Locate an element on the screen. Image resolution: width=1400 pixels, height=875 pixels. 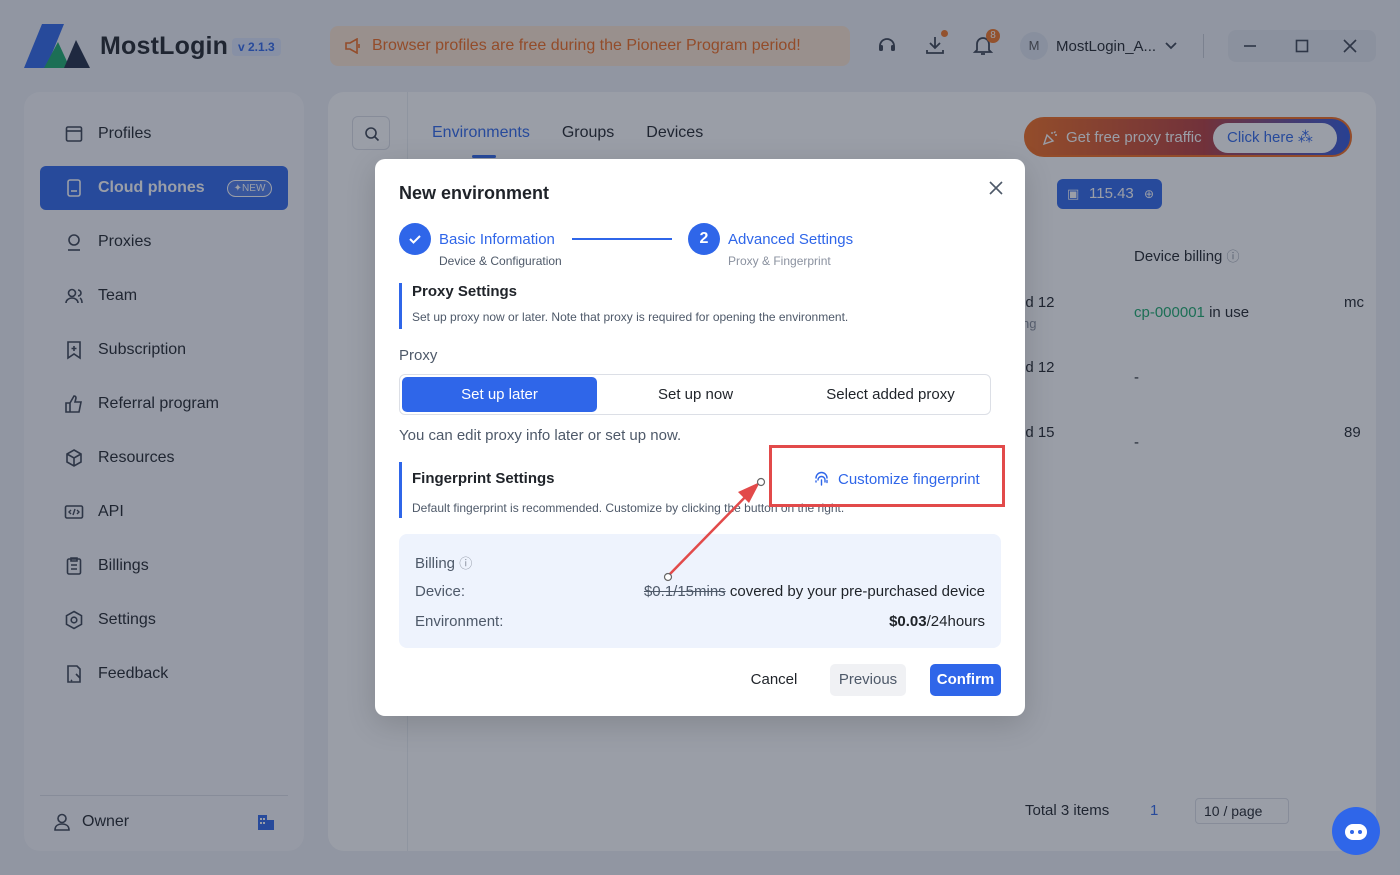
check-icon is located at coordinates (415, 239).